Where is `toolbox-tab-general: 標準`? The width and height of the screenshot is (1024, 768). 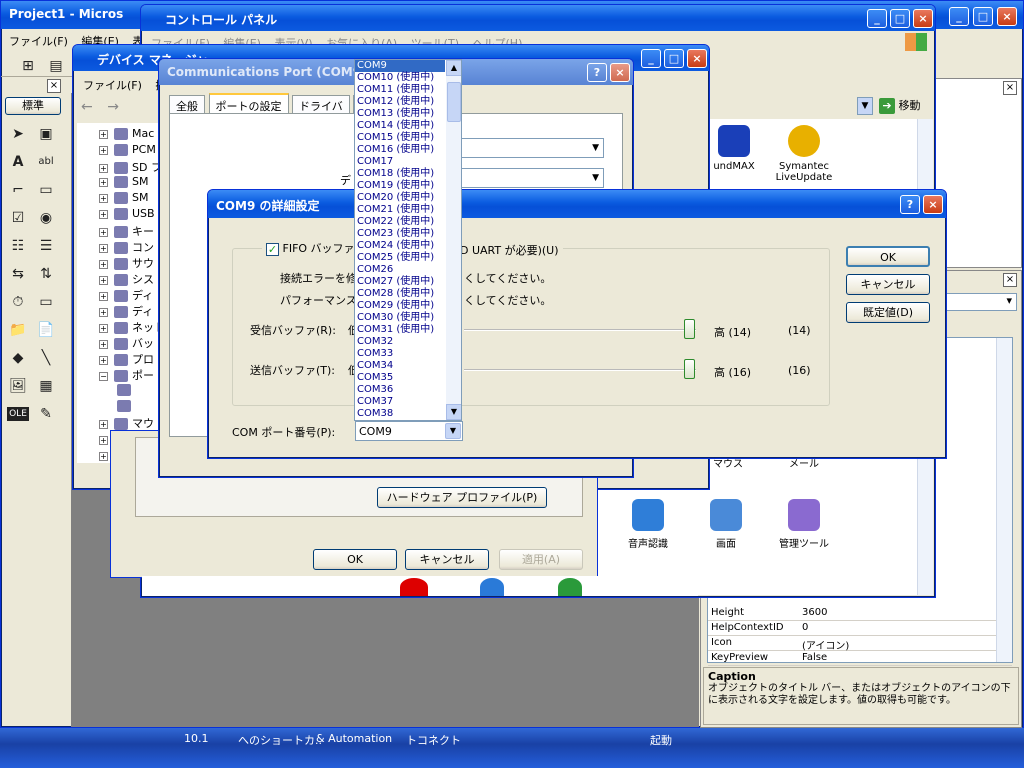
toolbox-tab-general: 標準 is located at coordinates (33, 106).